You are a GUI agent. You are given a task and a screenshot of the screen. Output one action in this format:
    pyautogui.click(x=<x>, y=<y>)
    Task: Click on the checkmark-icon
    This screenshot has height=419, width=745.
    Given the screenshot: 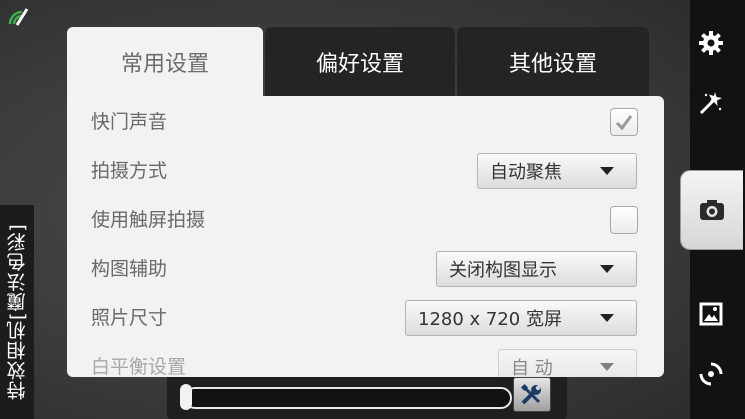 What is the action you would take?
    pyautogui.click(x=624, y=122)
    